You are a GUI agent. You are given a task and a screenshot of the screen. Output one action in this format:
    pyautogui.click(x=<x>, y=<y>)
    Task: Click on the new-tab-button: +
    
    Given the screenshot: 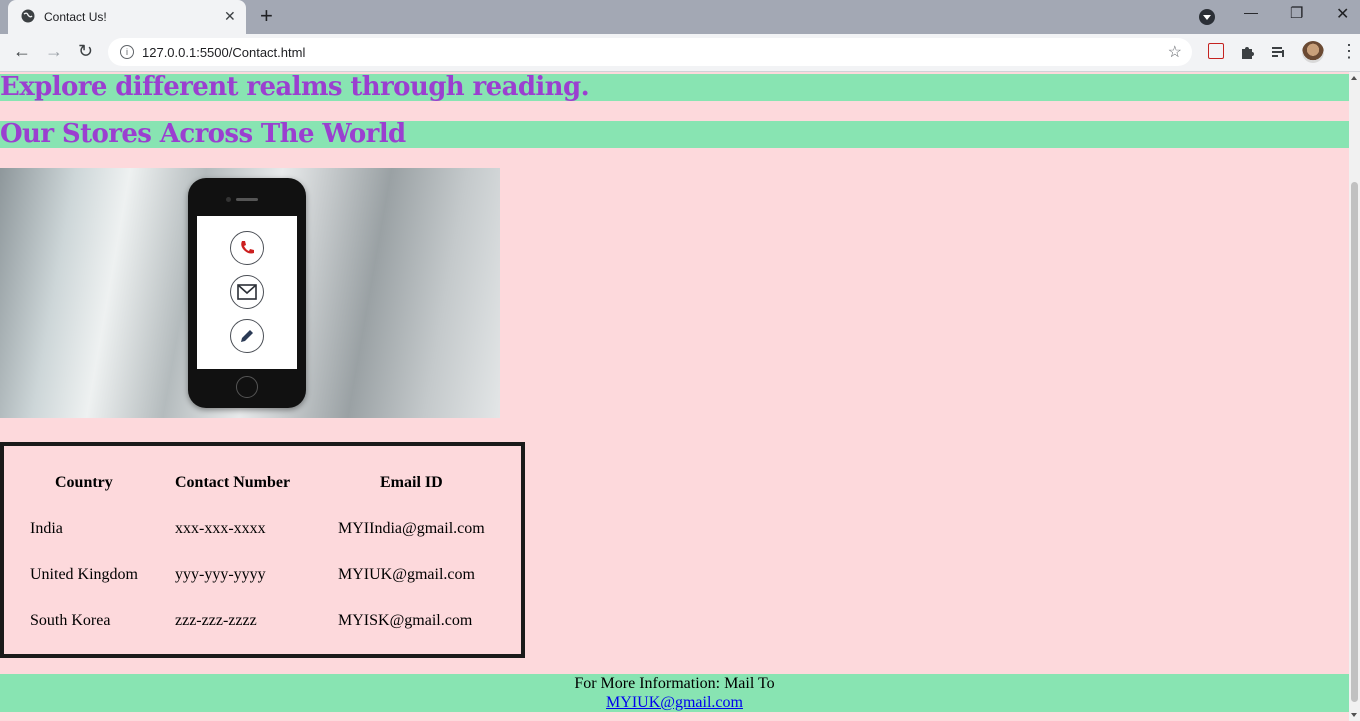 What is the action you would take?
    pyautogui.click(x=266, y=16)
    